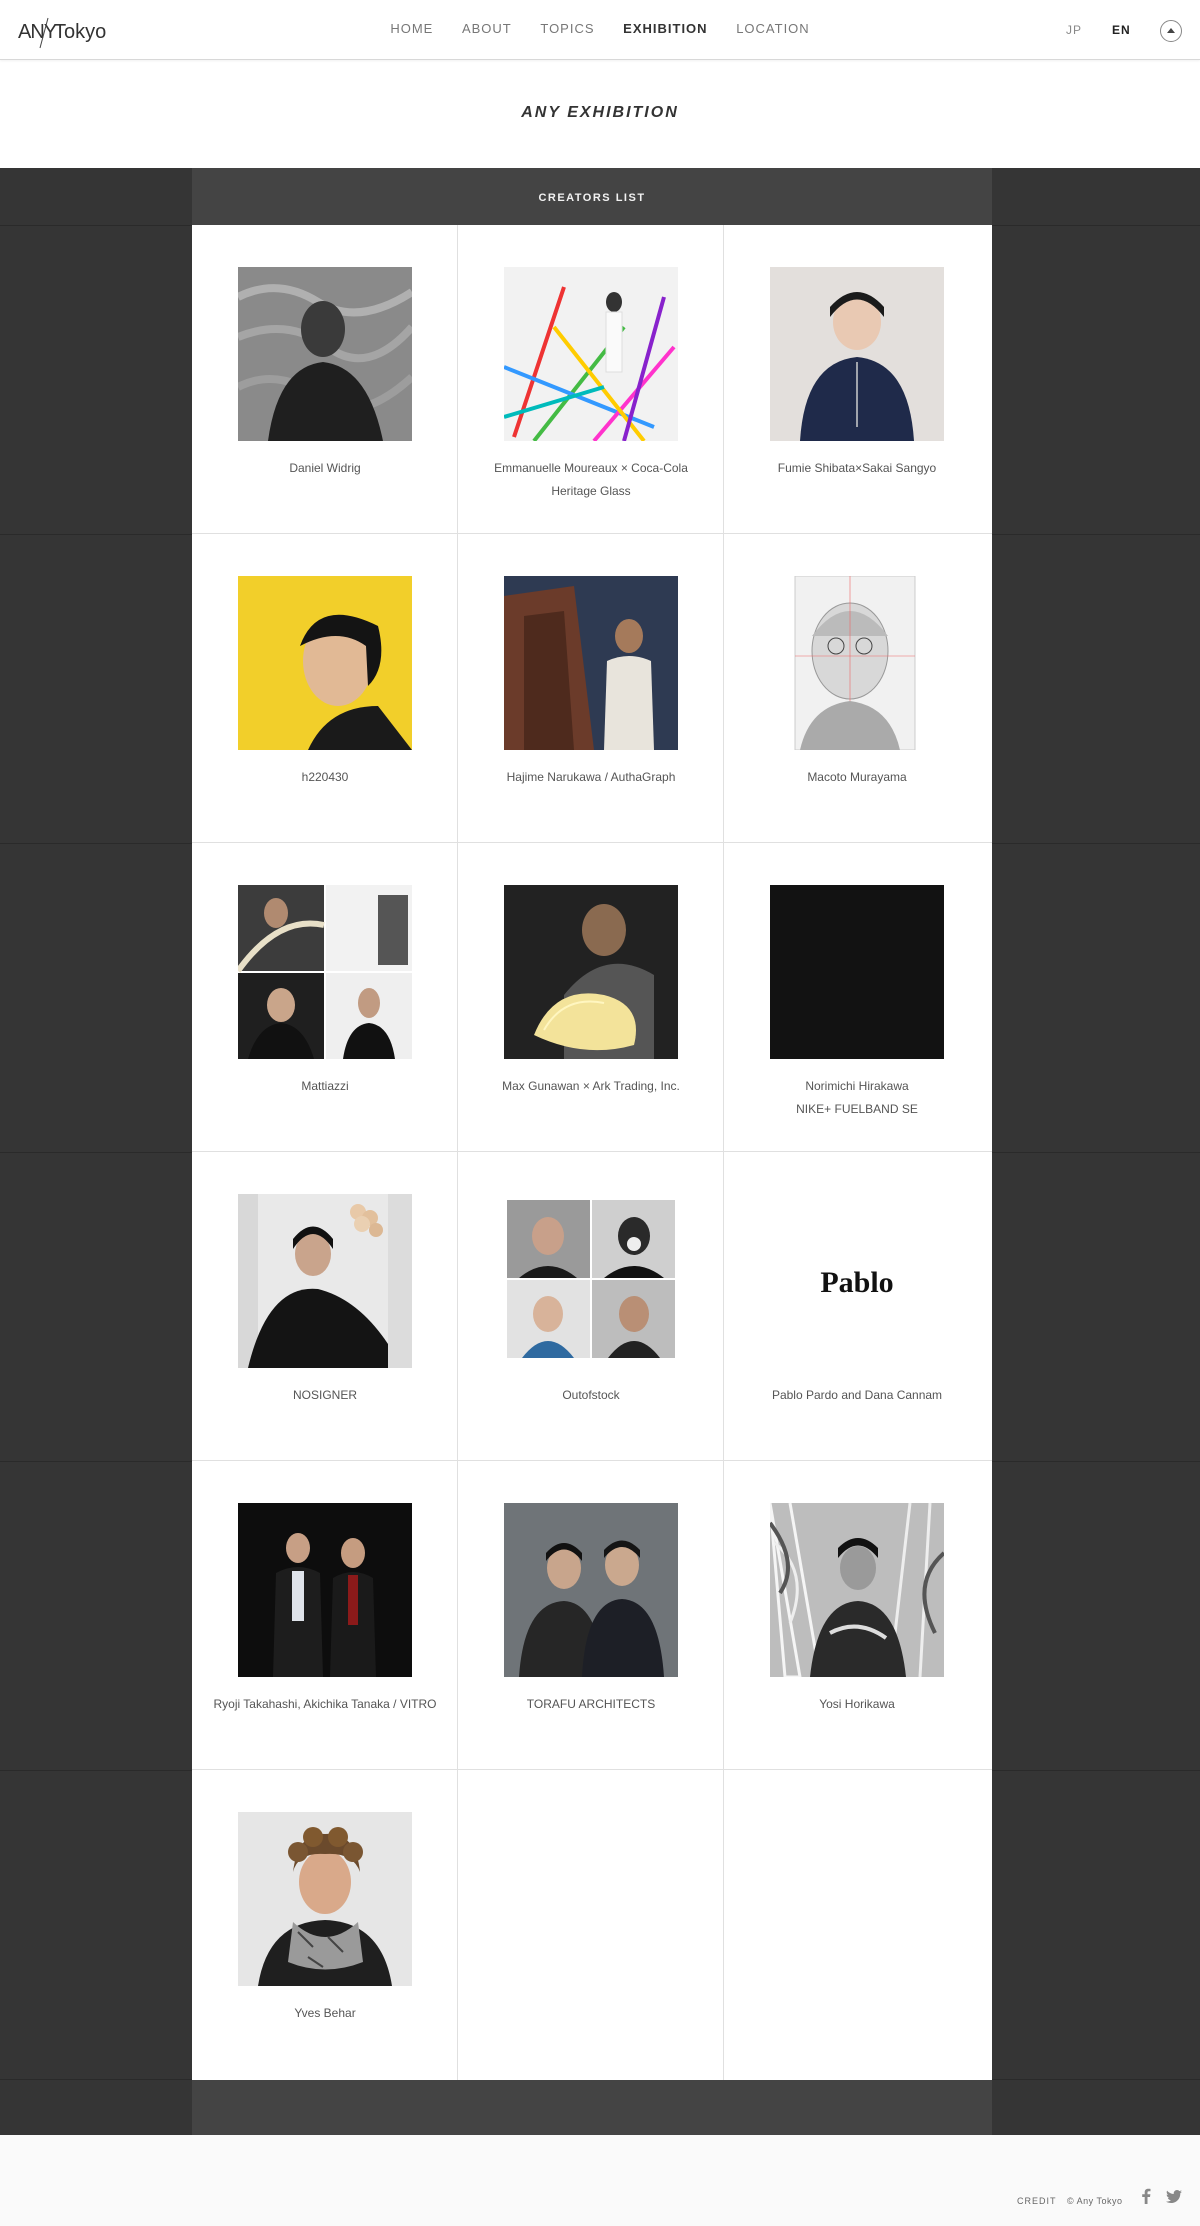  I want to click on creator-name: Max Gunawan × Ark Trading, Inc., so click(591, 1086).